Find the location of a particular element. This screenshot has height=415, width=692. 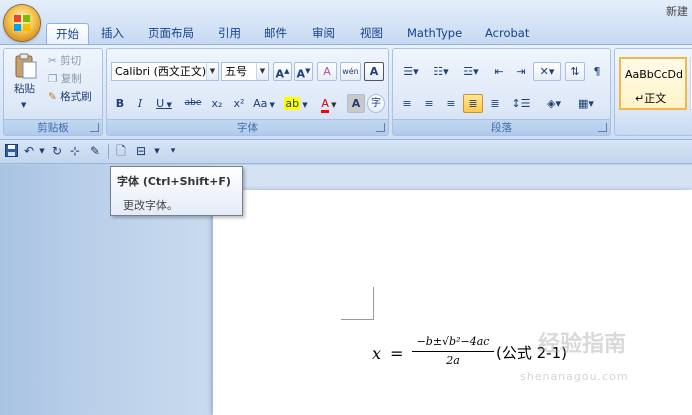

distributed-button: ≣ is located at coordinates (495, 103).